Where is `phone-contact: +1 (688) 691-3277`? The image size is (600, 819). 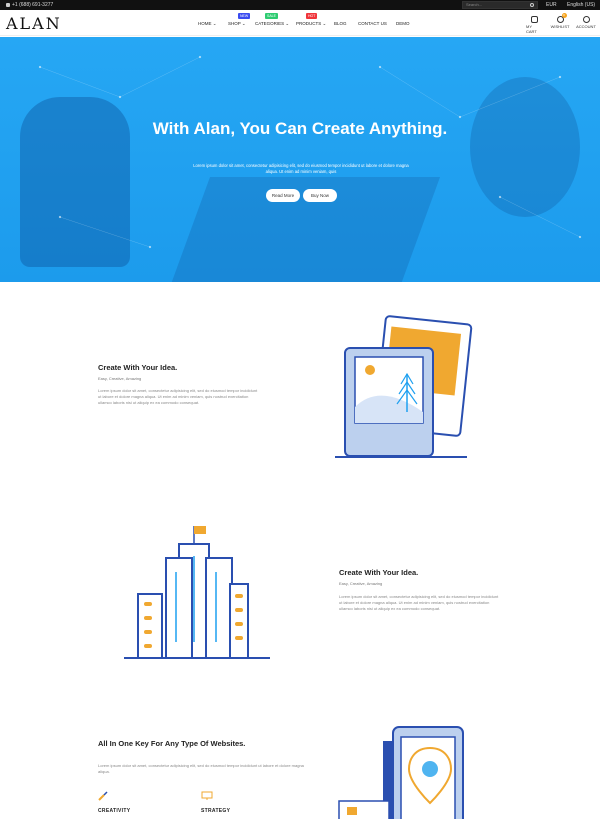
phone-contact: +1 (688) 691-3277 is located at coordinates (29, 5).